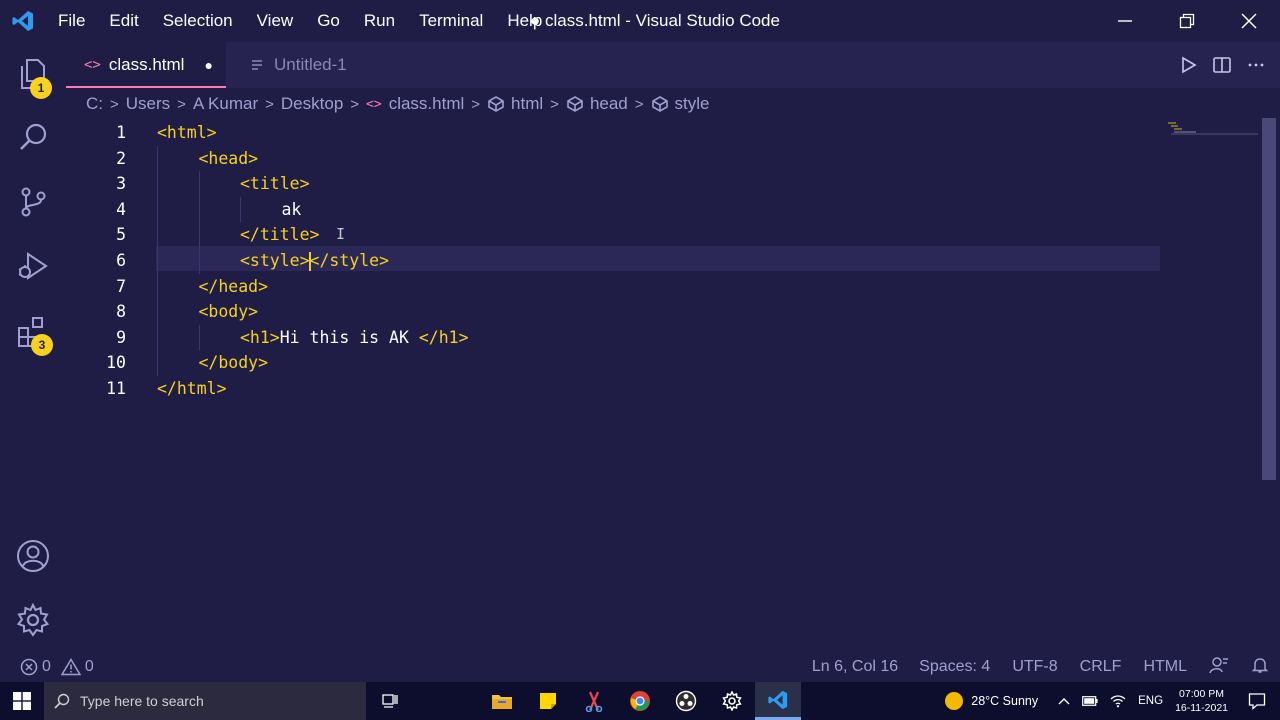 The image size is (1280, 720). Describe the element at coordinates (1212, 386) in the screenshot. I see `minimap` at that location.